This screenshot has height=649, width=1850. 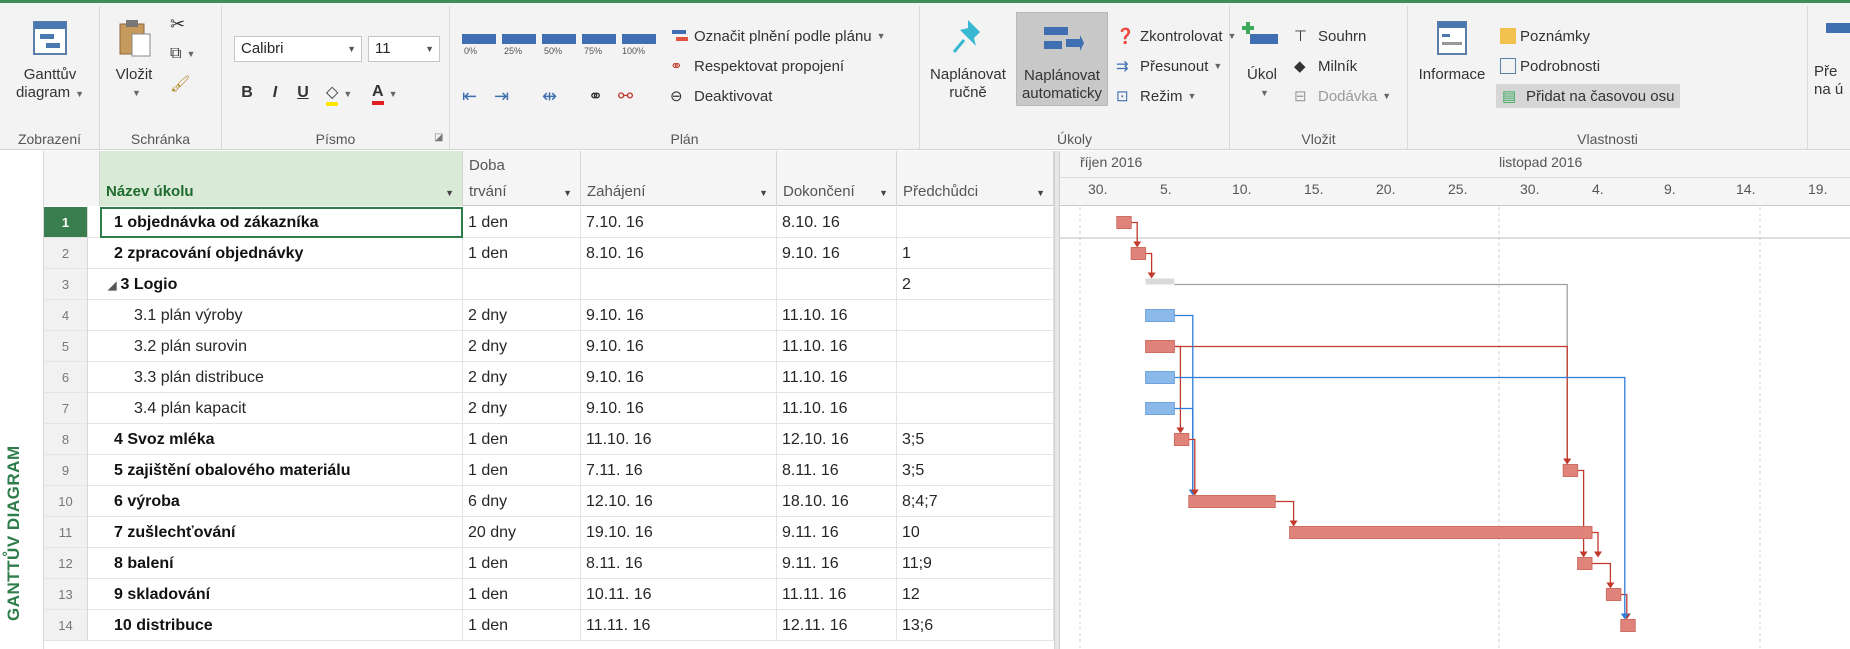 I want to click on row-number: 13, so click(x=66, y=594).